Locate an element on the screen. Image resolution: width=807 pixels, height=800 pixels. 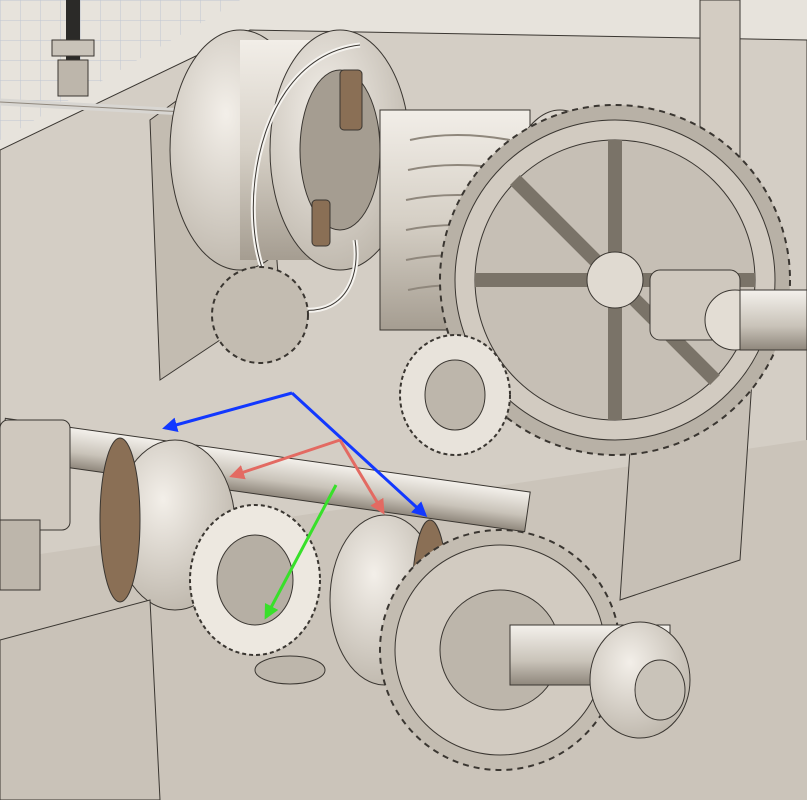
bronze-bracket-mid is located at coordinates (321, 223).